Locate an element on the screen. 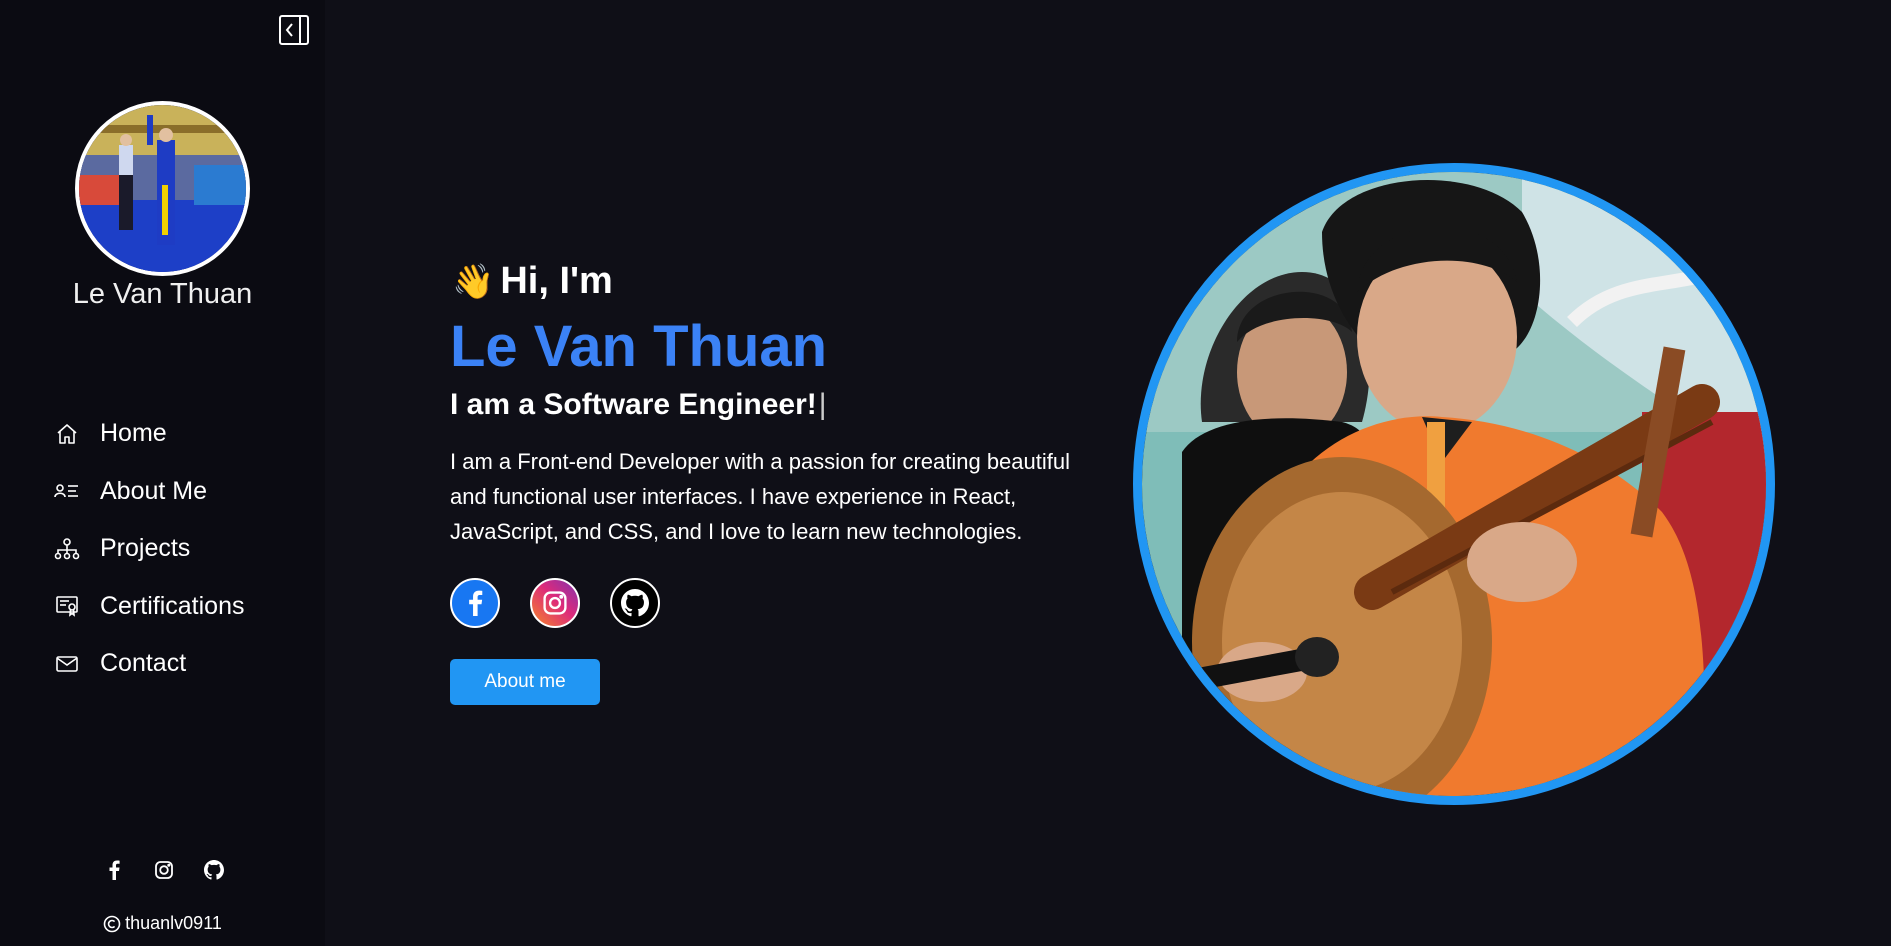  typing-cursor: | is located at coordinates (822, 404).